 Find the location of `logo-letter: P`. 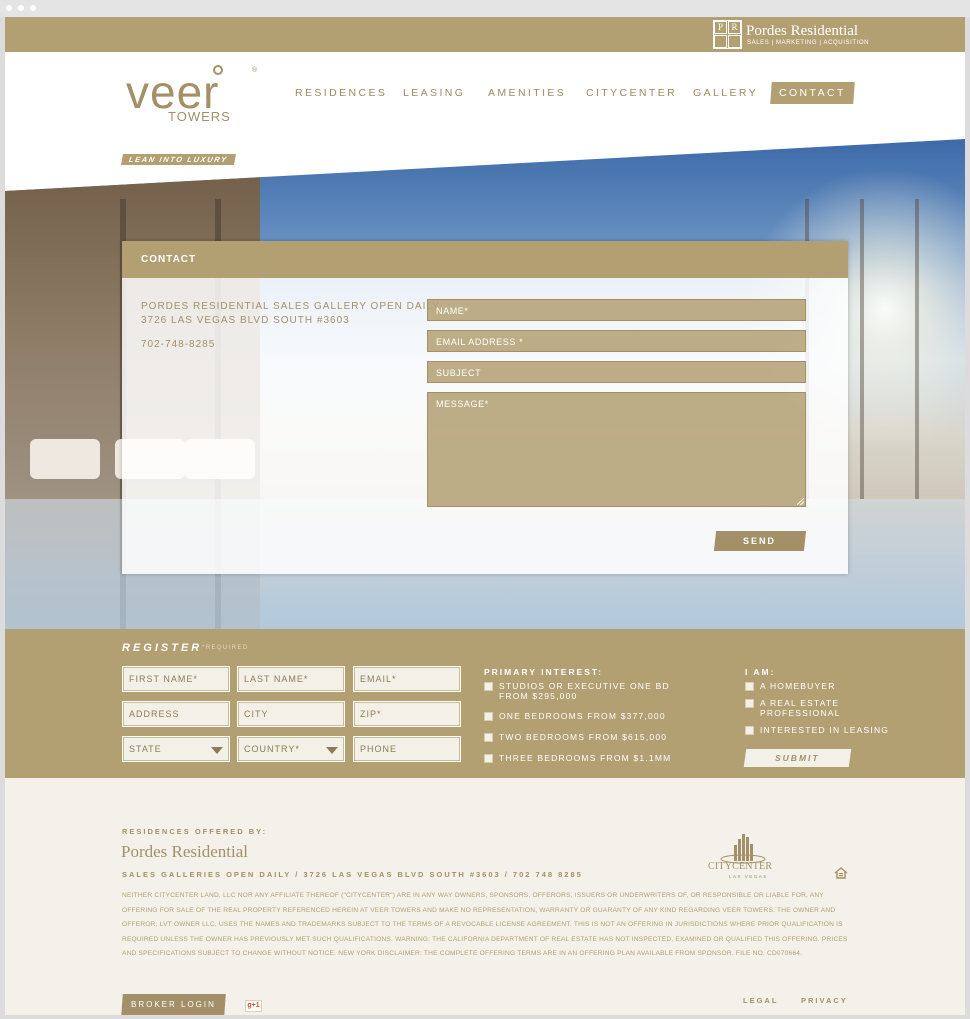

logo-letter: P is located at coordinates (720, 27).